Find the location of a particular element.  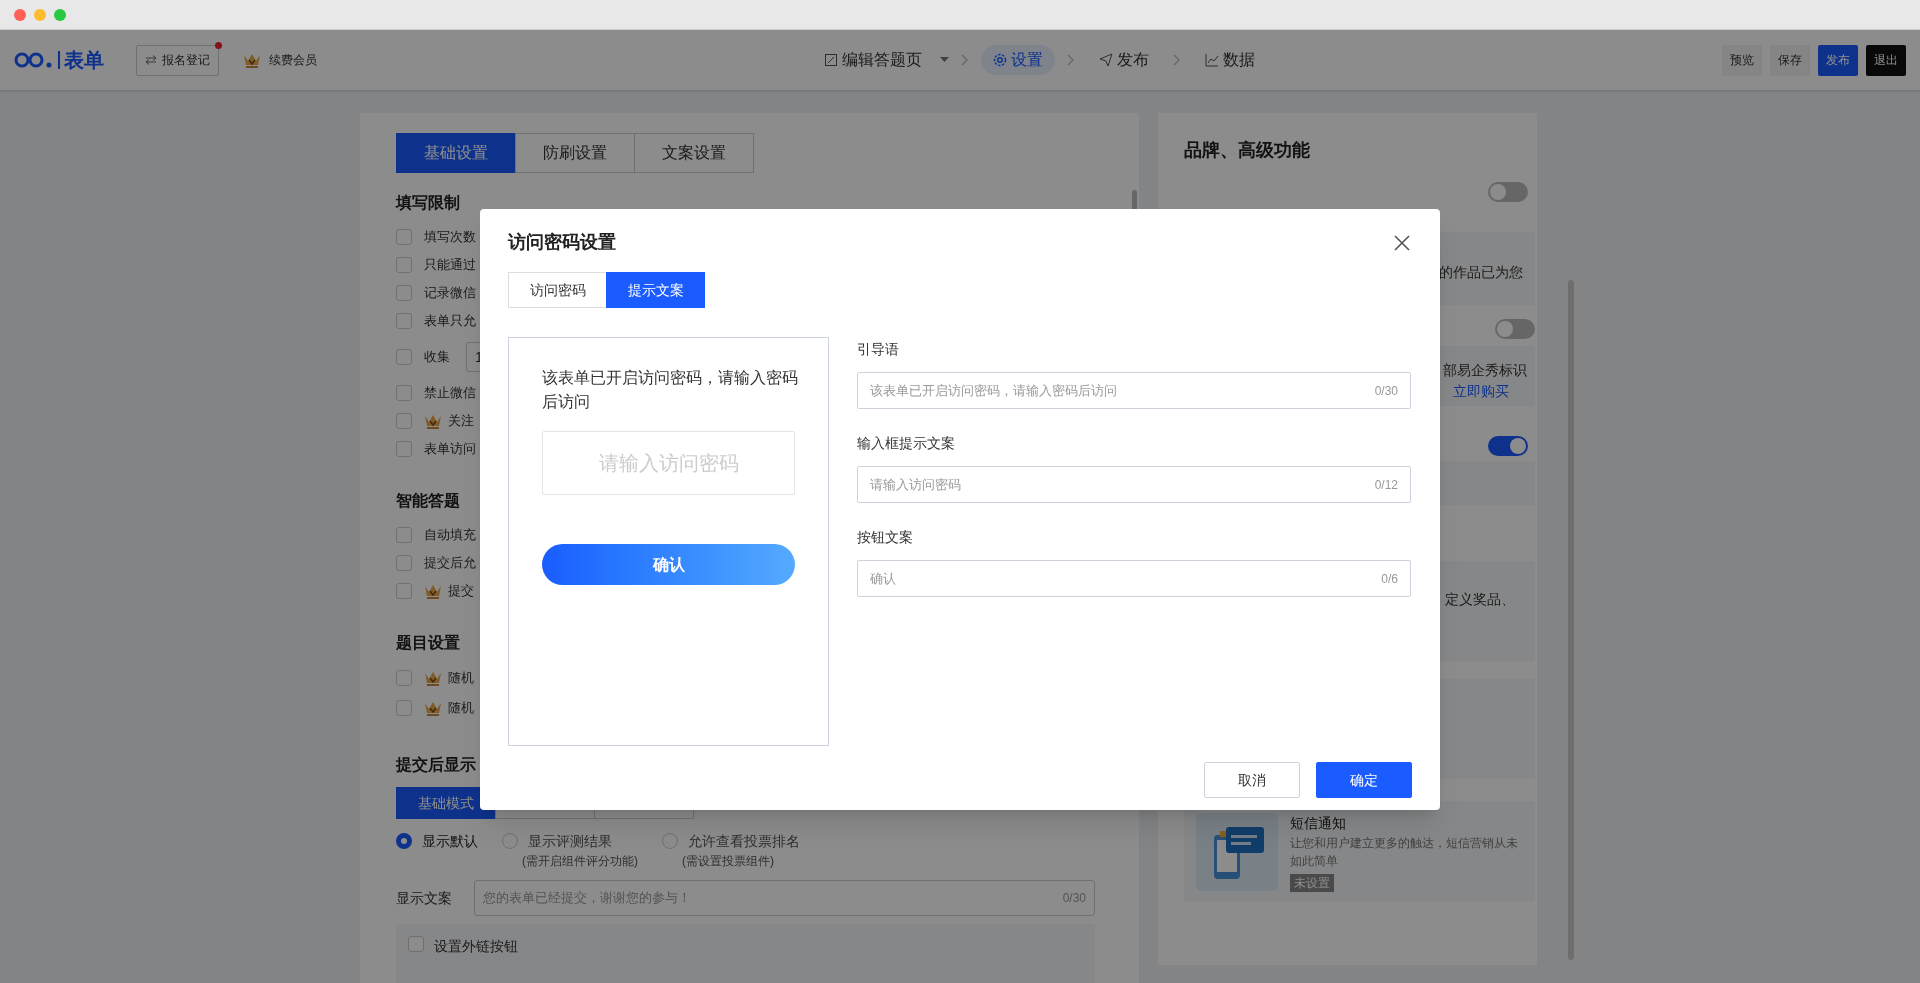

field-label: 引导语 is located at coordinates (878, 349).